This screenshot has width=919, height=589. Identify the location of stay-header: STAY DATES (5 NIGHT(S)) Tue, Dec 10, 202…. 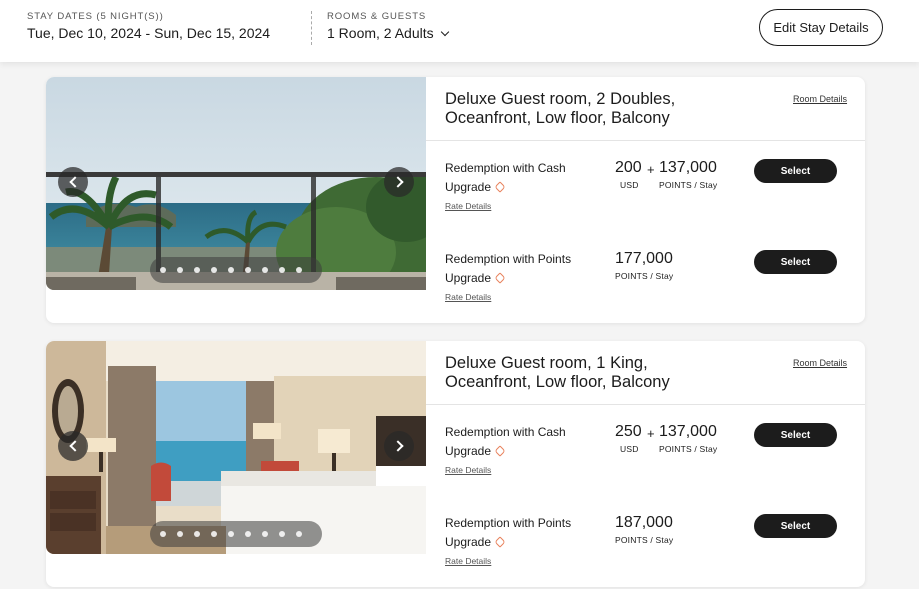
(459, 31).